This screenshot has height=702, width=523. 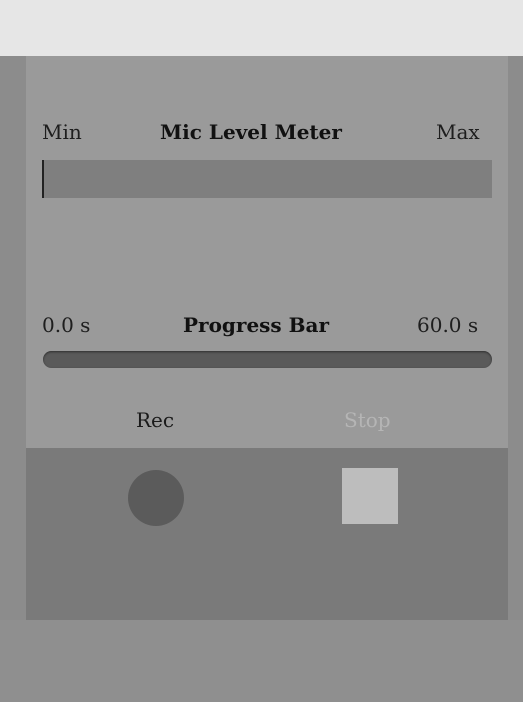 I want to click on mic-meter-min-label: Min, so click(x=62, y=132).